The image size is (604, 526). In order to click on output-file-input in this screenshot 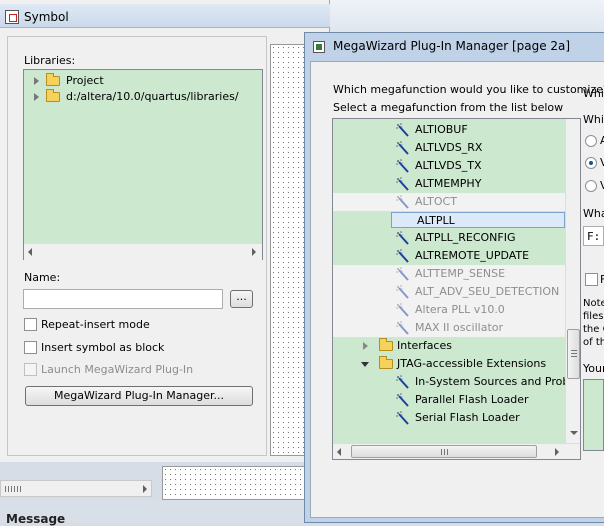, I will do `click(593, 236)`.